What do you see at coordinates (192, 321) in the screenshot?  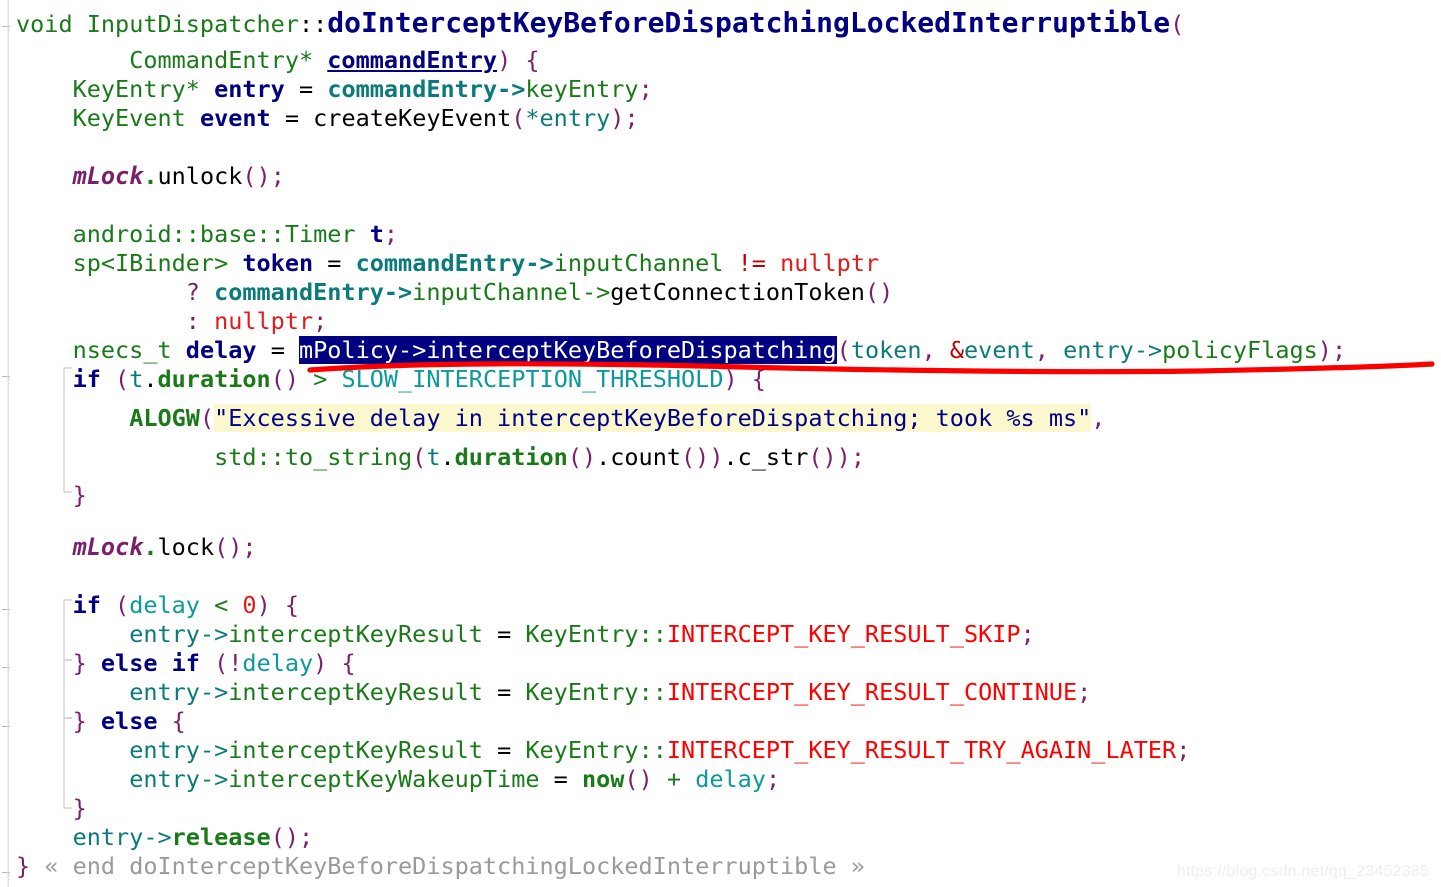 I see `token-ternary-colon: :` at bounding box center [192, 321].